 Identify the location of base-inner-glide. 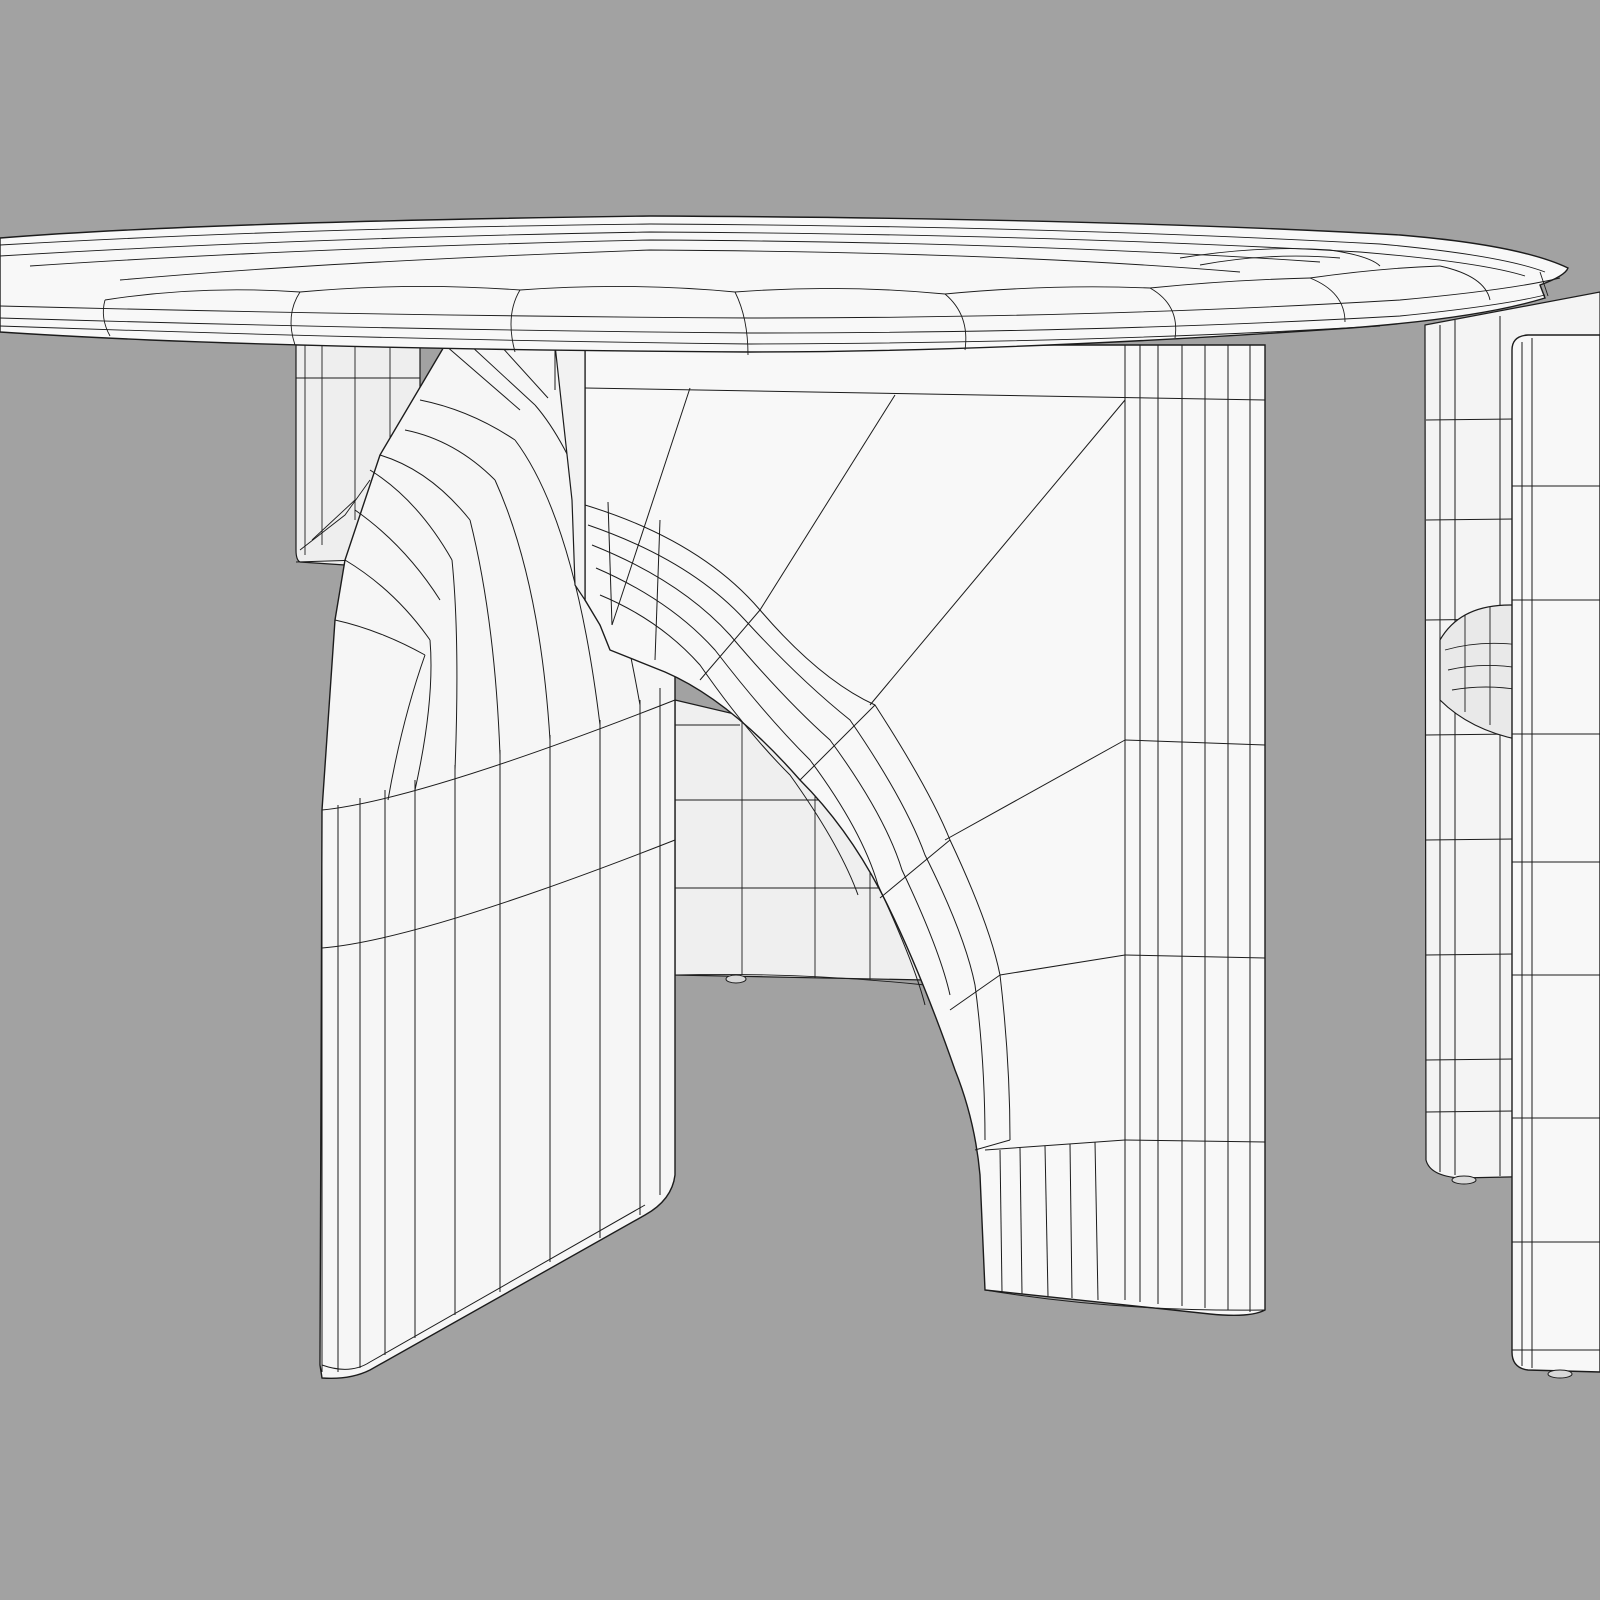
(736, 979).